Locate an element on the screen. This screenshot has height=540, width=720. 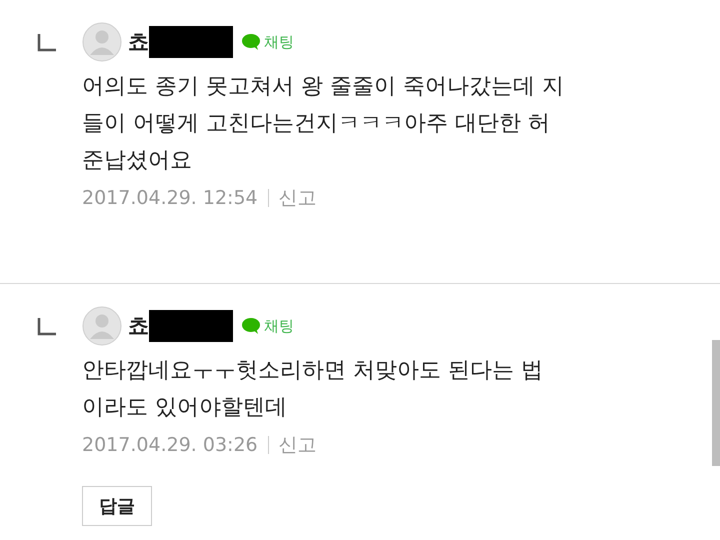
reply-button: 답글 is located at coordinates (117, 506).